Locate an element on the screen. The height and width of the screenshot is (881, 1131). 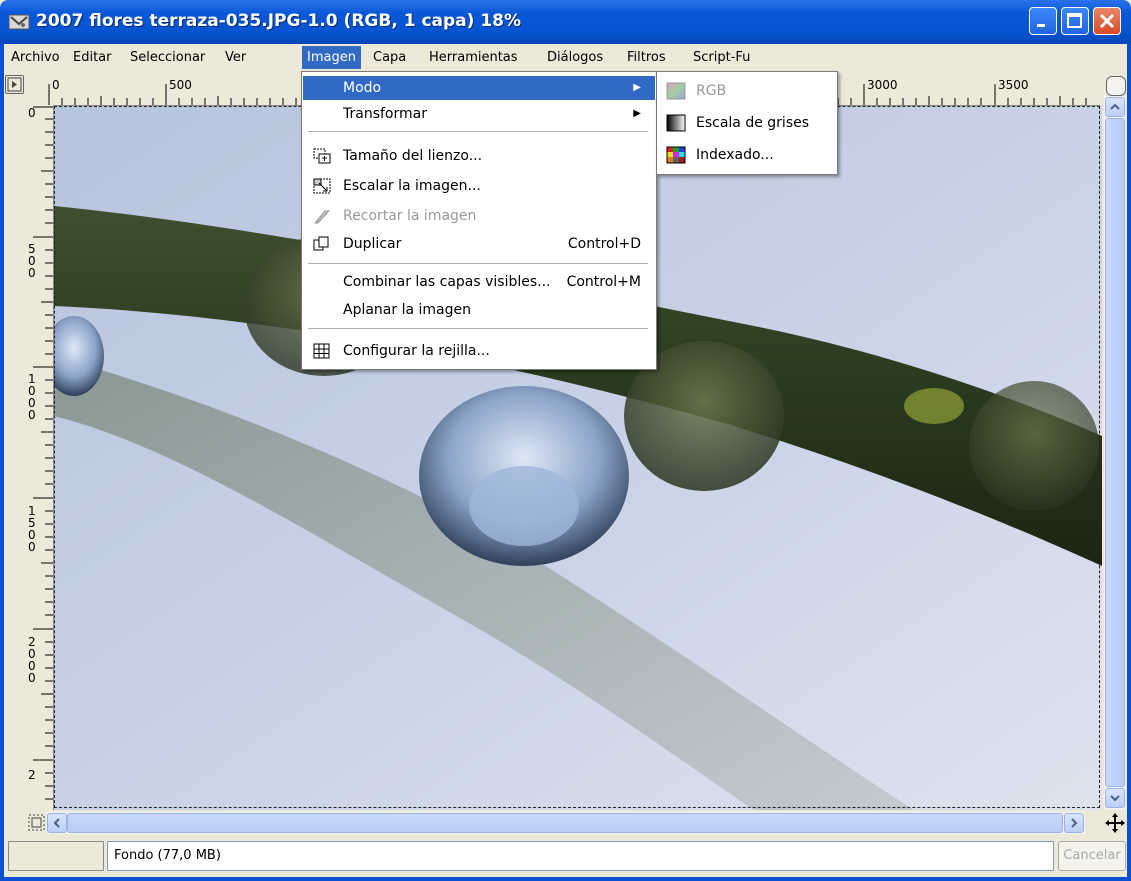
menu-item-escala-grises: Escala de grises is located at coordinates (747, 123).